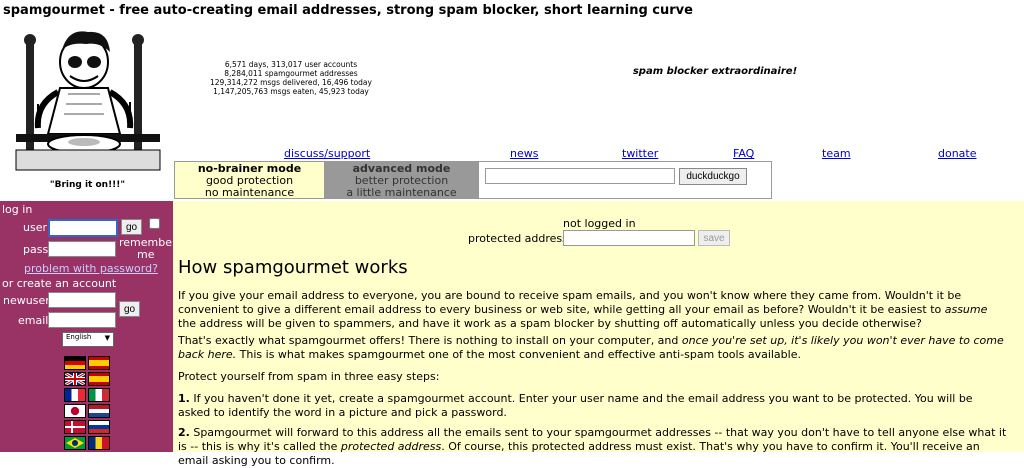 The height and width of the screenshot is (468, 1024). What do you see at coordinates (184, 432) in the screenshot?
I see `step-number: 2.` at bounding box center [184, 432].